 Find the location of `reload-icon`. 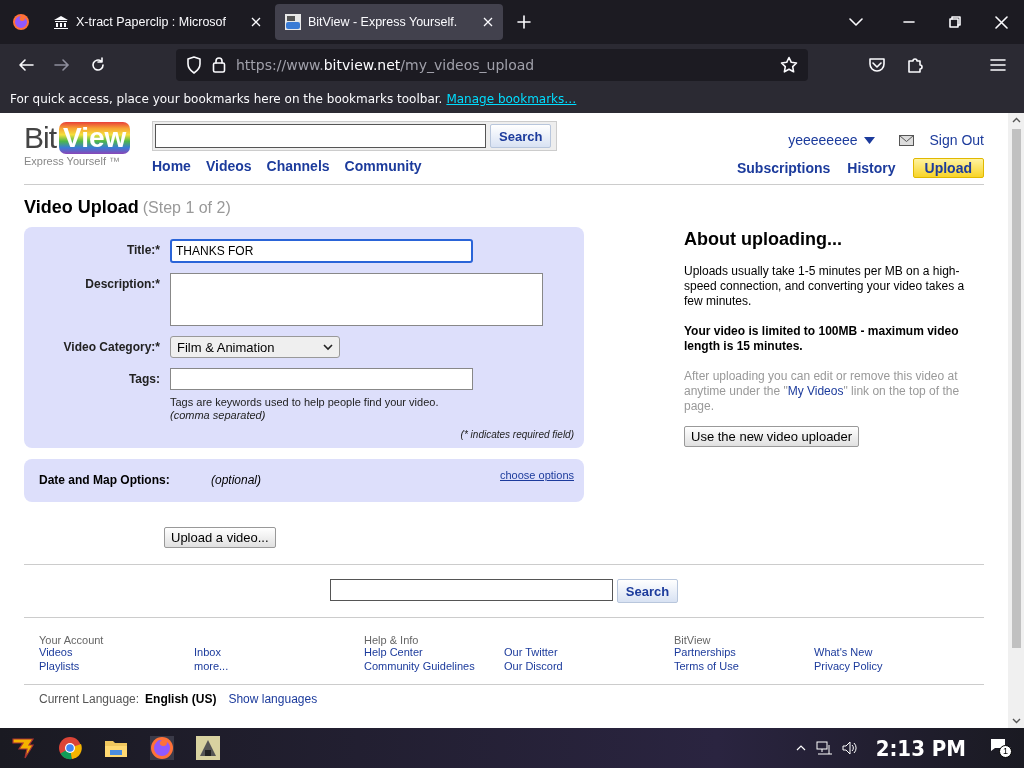

reload-icon is located at coordinates (98, 64).